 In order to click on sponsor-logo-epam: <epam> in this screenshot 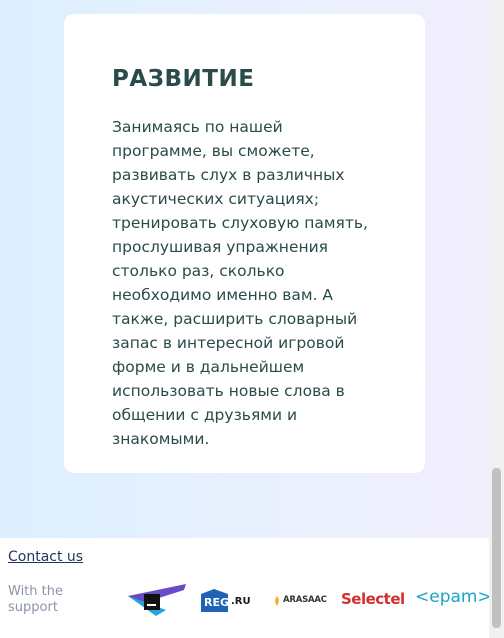, I will do `click(453, 599)`.